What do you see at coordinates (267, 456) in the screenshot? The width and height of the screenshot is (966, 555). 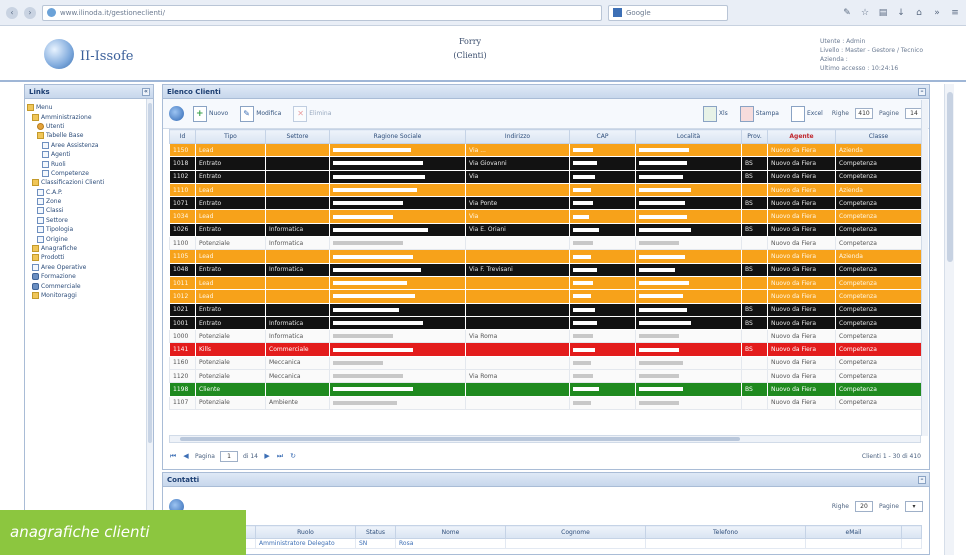 I see `next-page-icon: ▶` at bounding box center [267, 456].